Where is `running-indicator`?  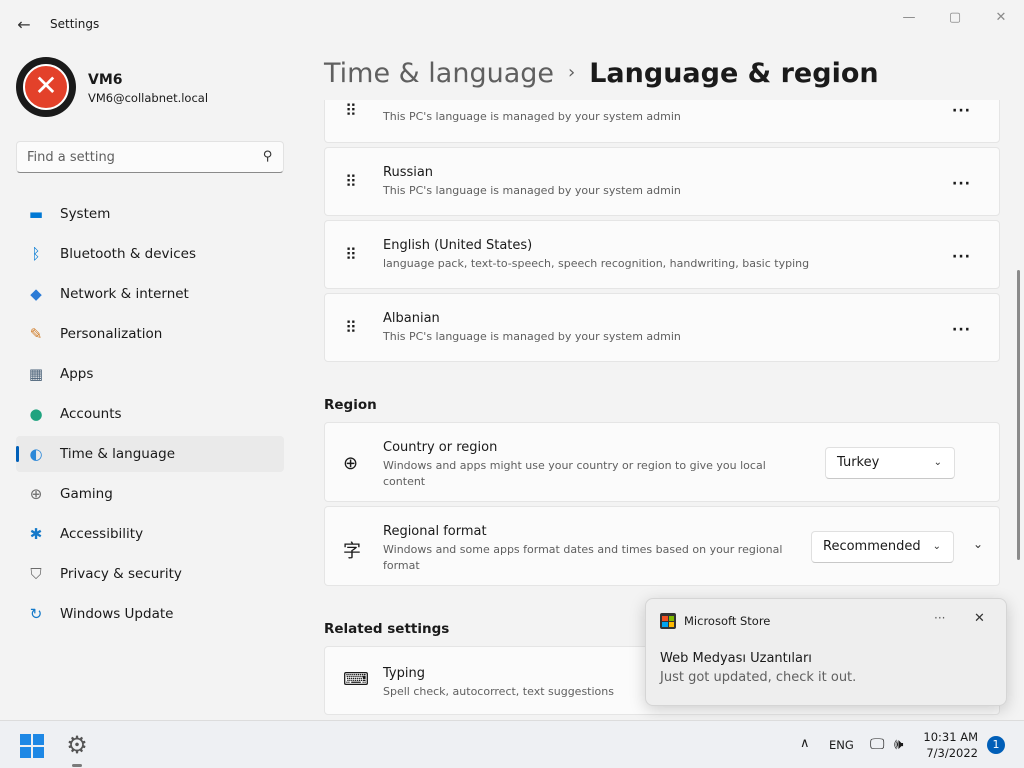
running-indicator is located at coordinates (77, 765).